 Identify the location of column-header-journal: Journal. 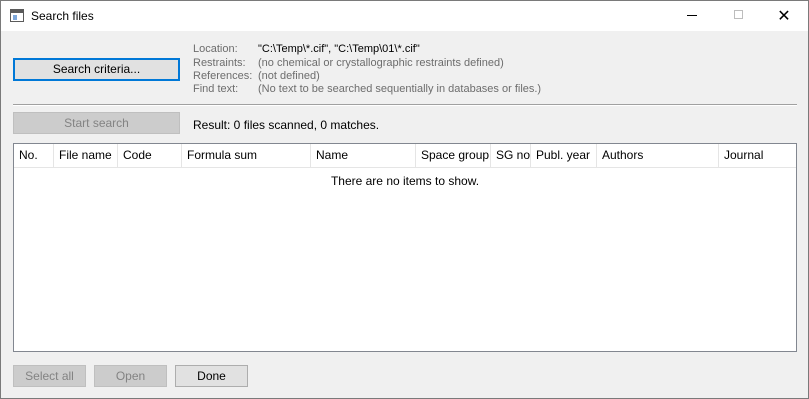
(757, 155).